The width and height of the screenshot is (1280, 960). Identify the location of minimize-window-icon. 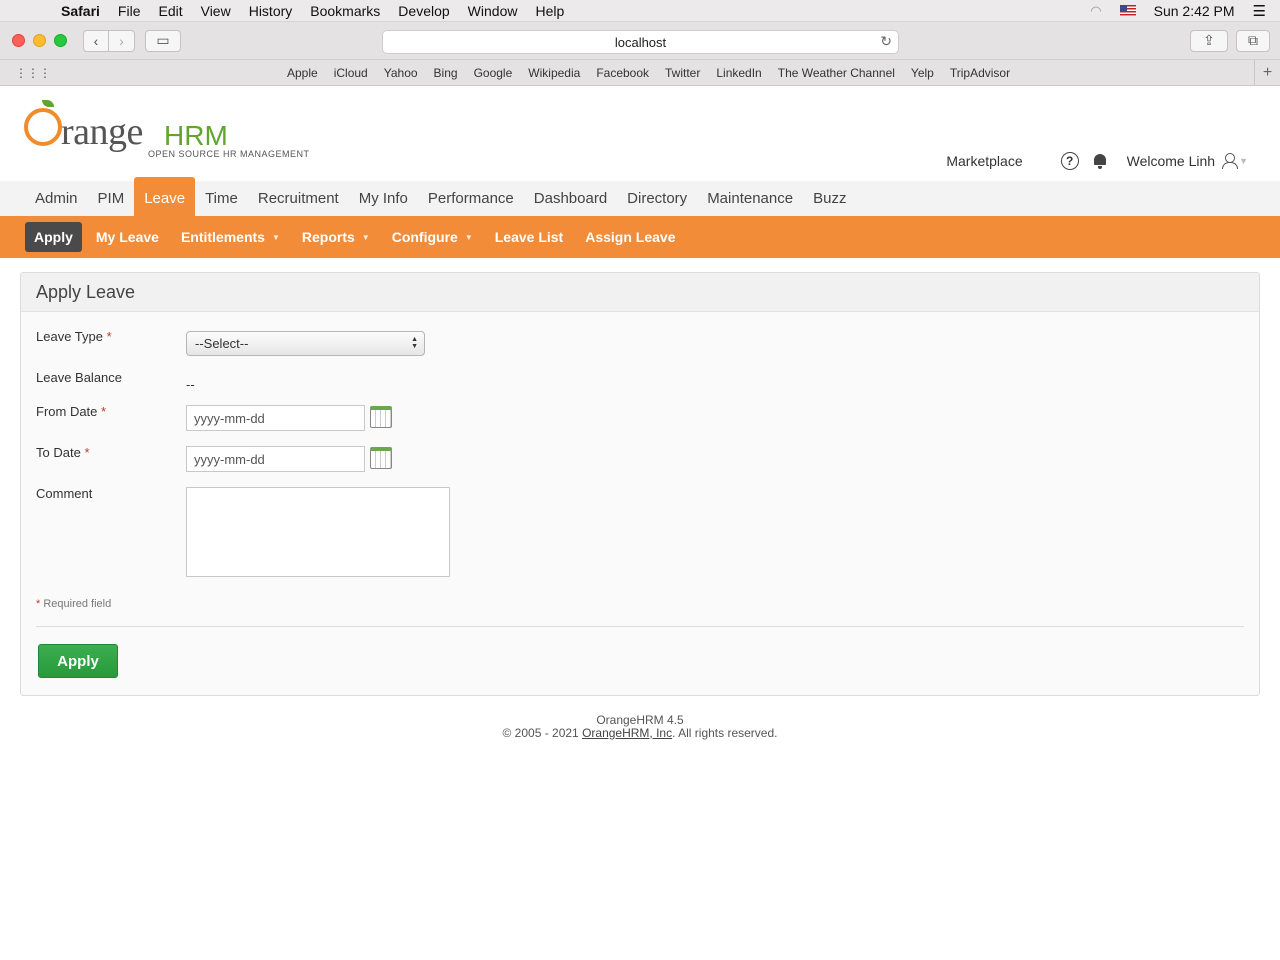
(39, 40).